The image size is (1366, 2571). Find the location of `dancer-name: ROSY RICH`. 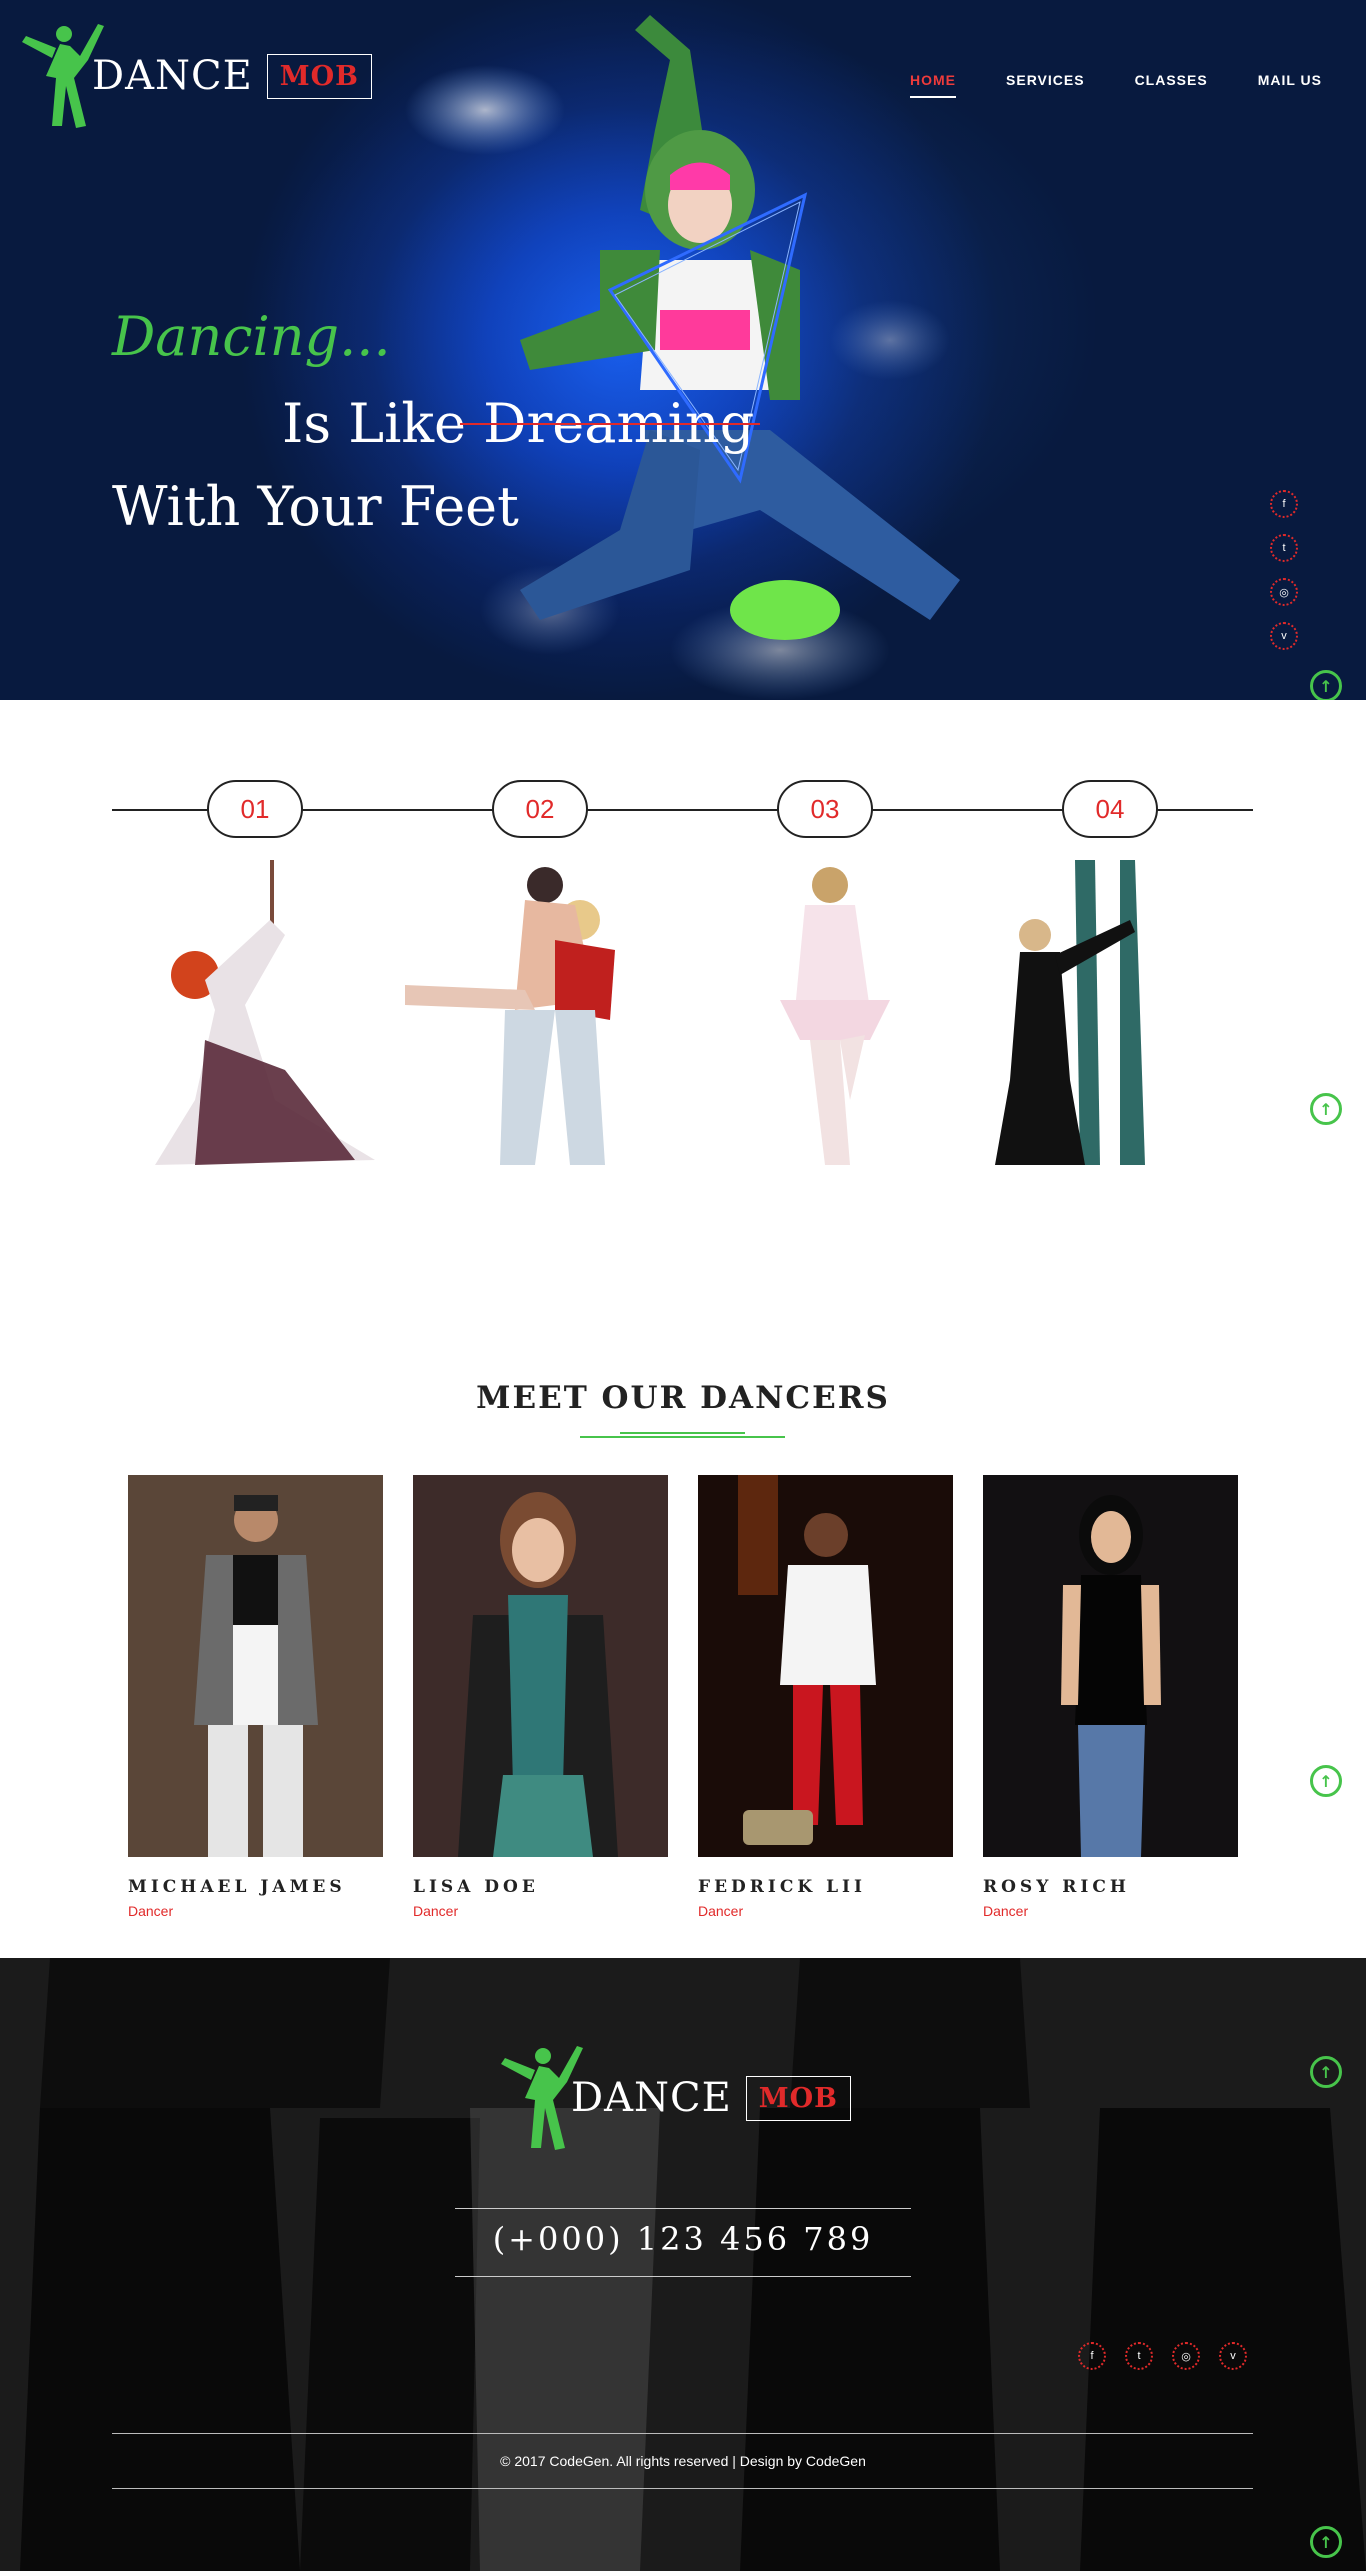

dancer-name: ROSY RICH is located at coordinates (1056, 1887).